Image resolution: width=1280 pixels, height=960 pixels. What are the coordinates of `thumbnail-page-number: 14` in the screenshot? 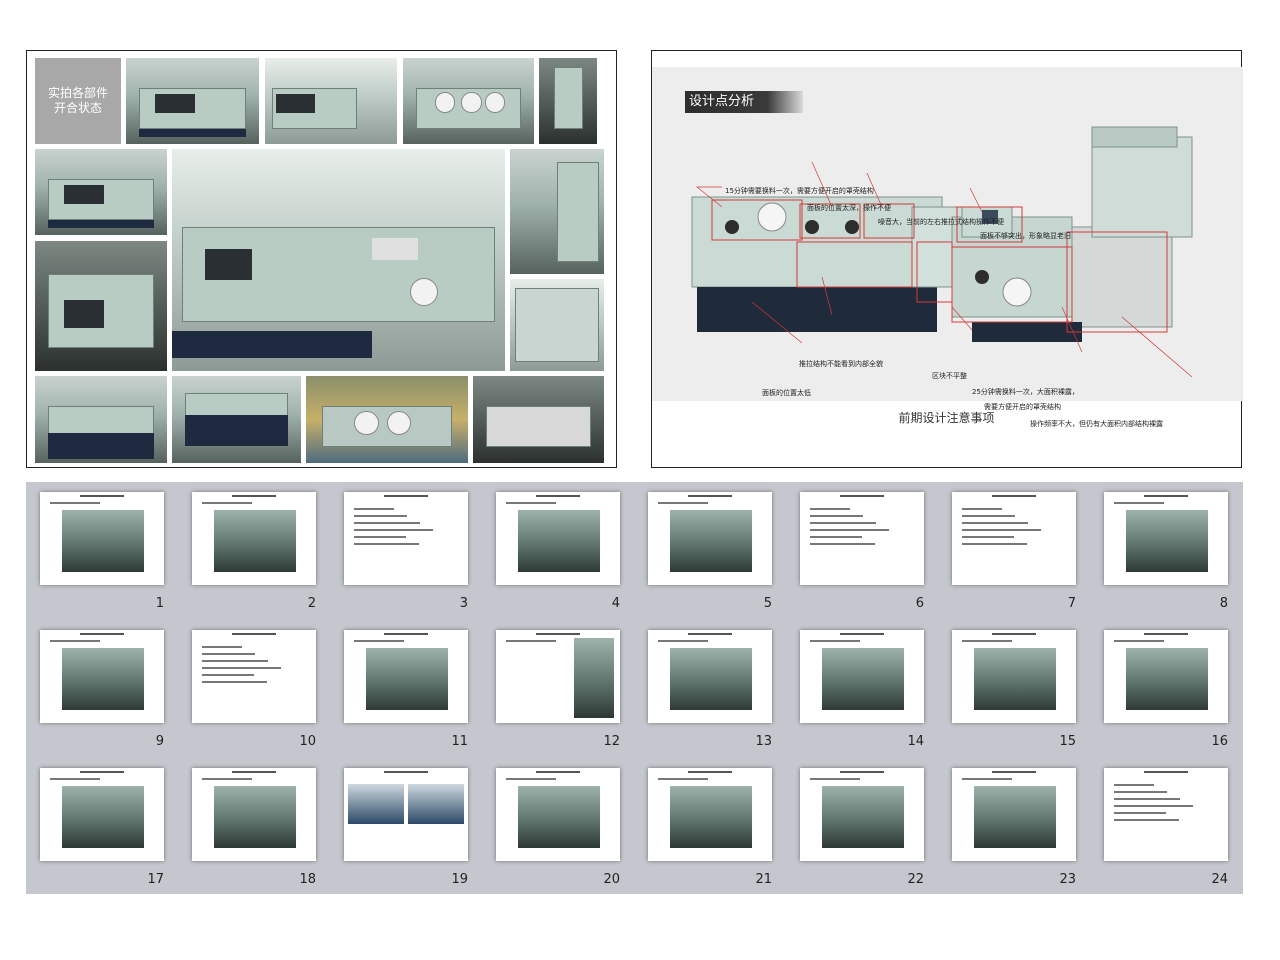 It's located at (915, 741).